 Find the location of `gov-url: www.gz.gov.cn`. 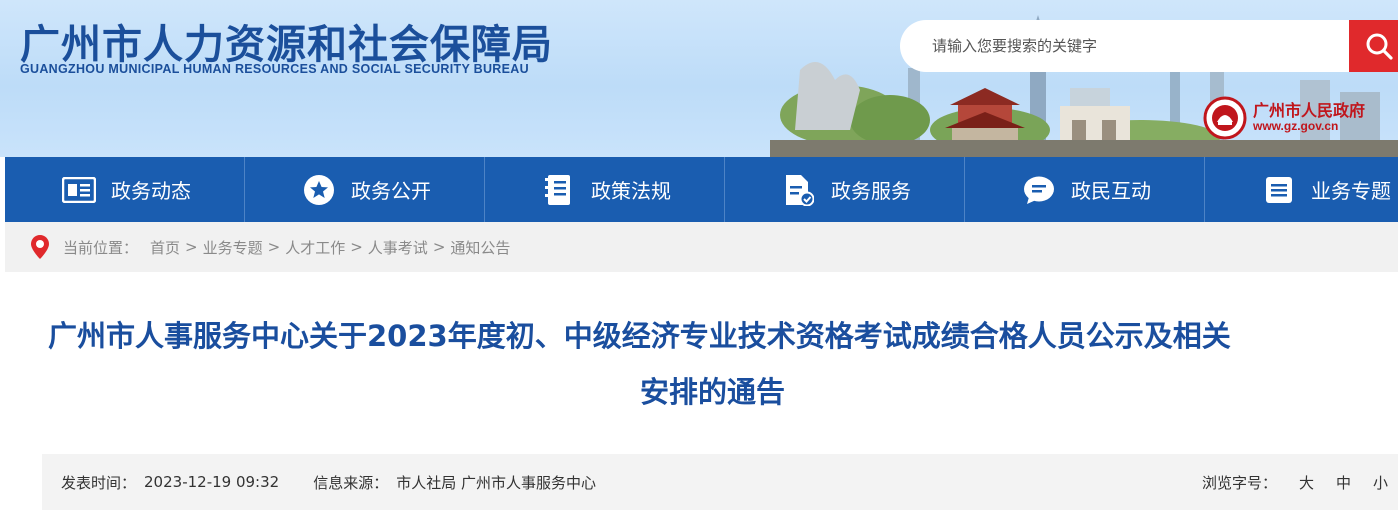

gov-url: www.gz.gov.cn is located at coordinates (1296, 126).